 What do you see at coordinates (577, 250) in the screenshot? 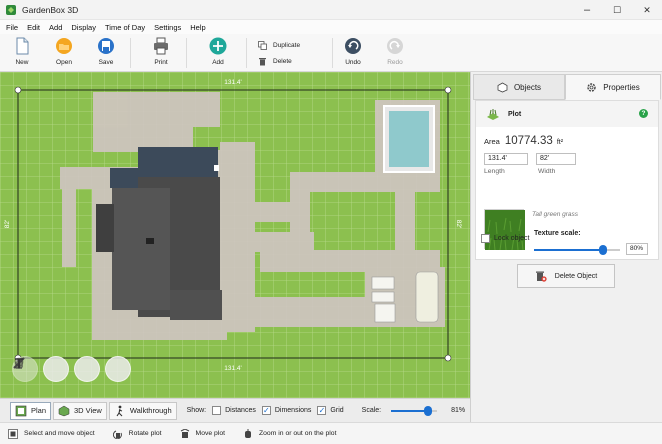
I see `texture-scale-slider` at bounding box center [577, 250].